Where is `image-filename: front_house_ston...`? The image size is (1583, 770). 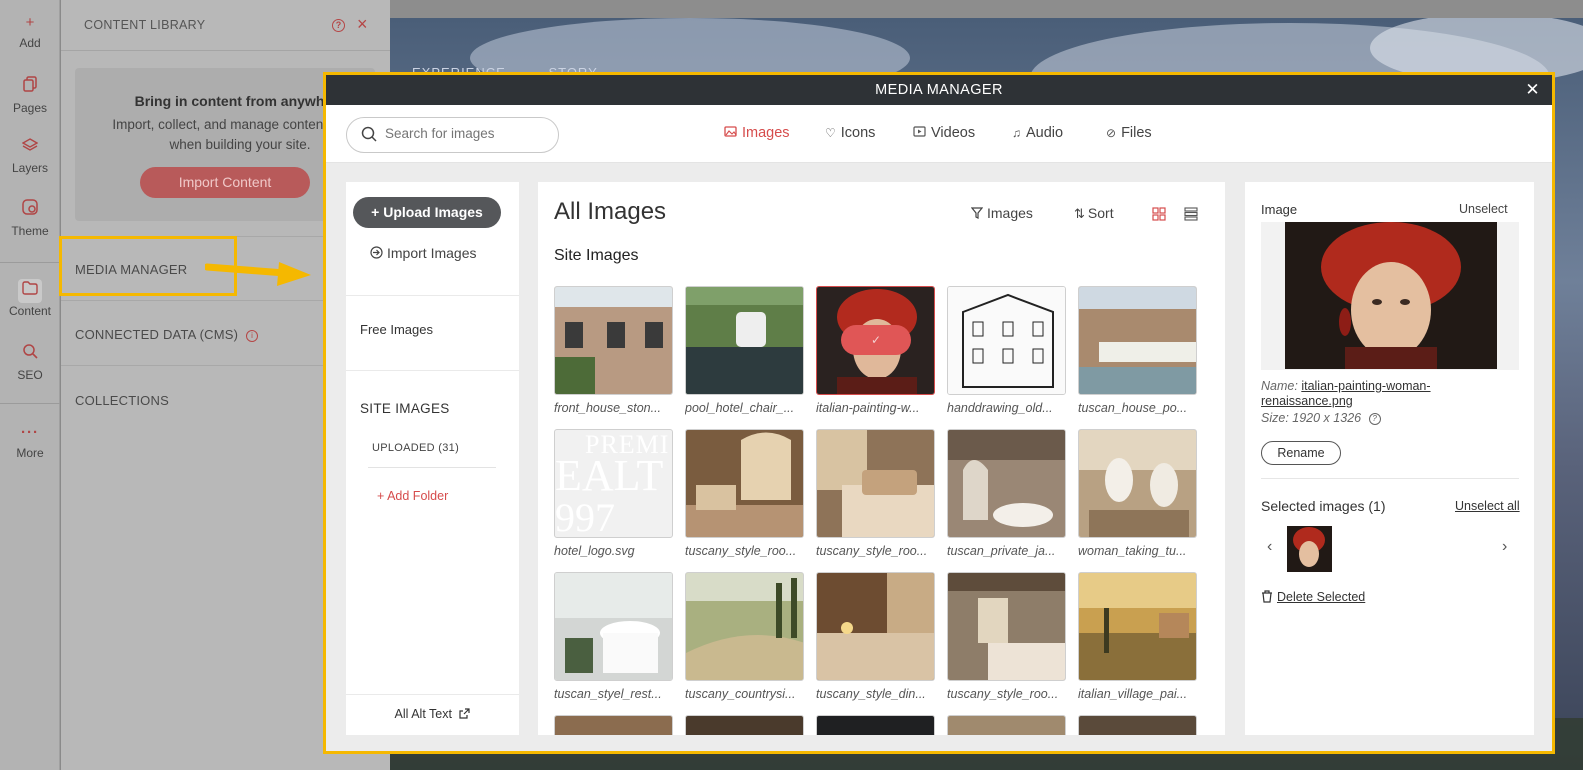 image-filename: front_house_ston... is located at coordinates (608, 408).